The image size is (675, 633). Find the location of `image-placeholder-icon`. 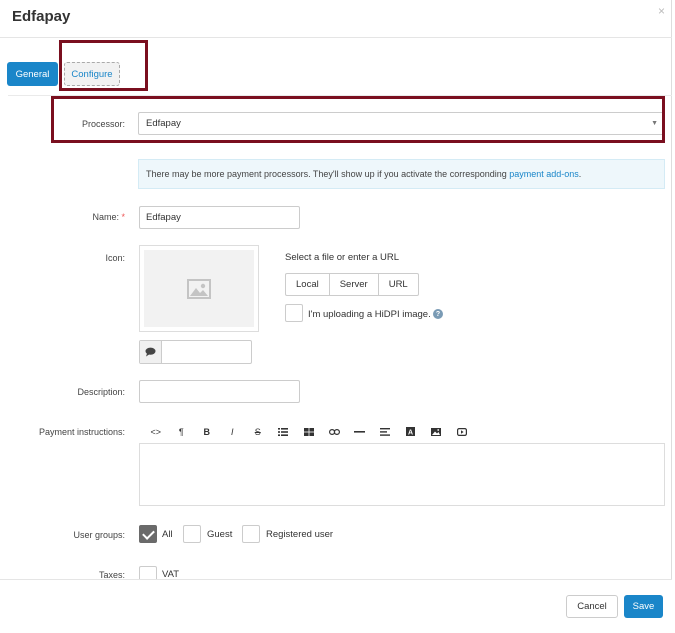

image-placeholder-icon is located at coordinates (199, 288).